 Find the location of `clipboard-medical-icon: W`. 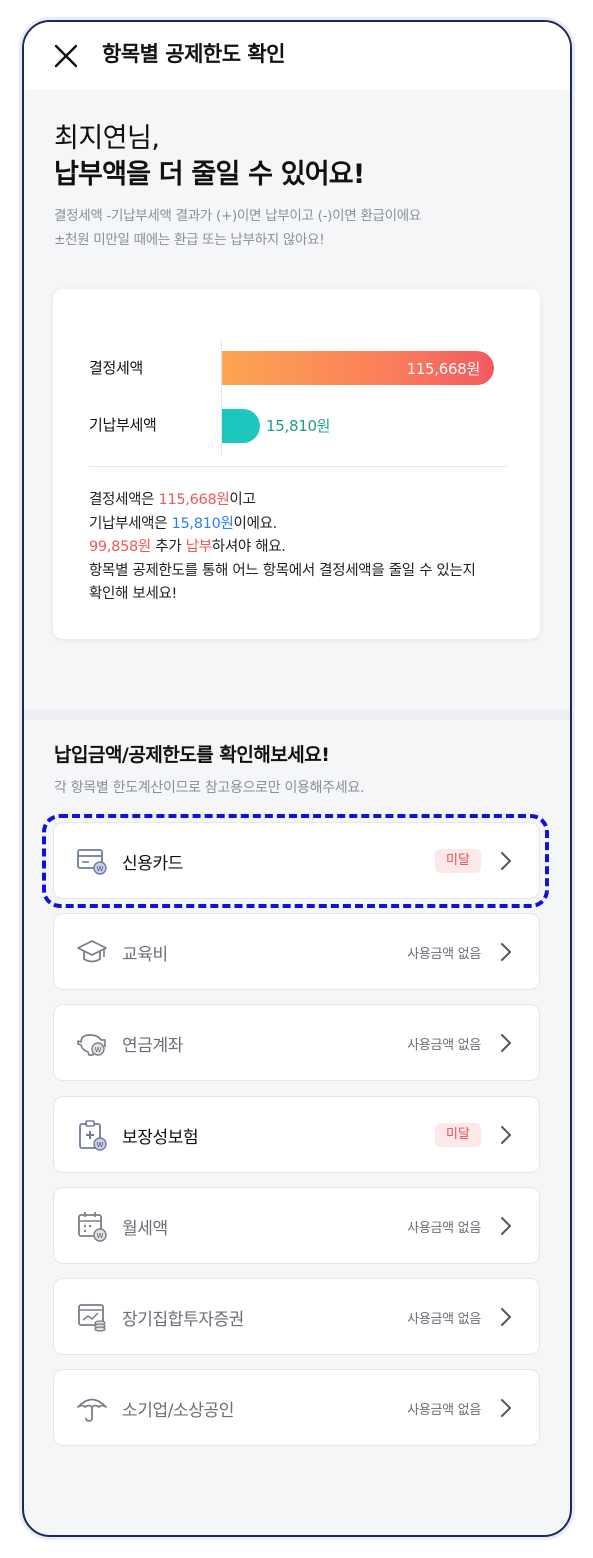

clipboard-medical-icon: W is located at coordinates (92, 1135).